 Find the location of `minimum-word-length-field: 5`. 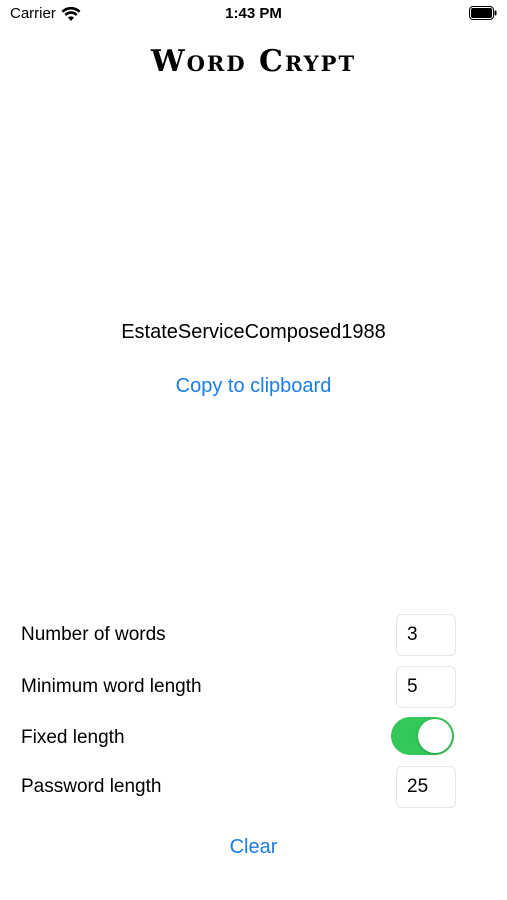

minimum-word-length-field: 5 is located at coordinates (426, 687).